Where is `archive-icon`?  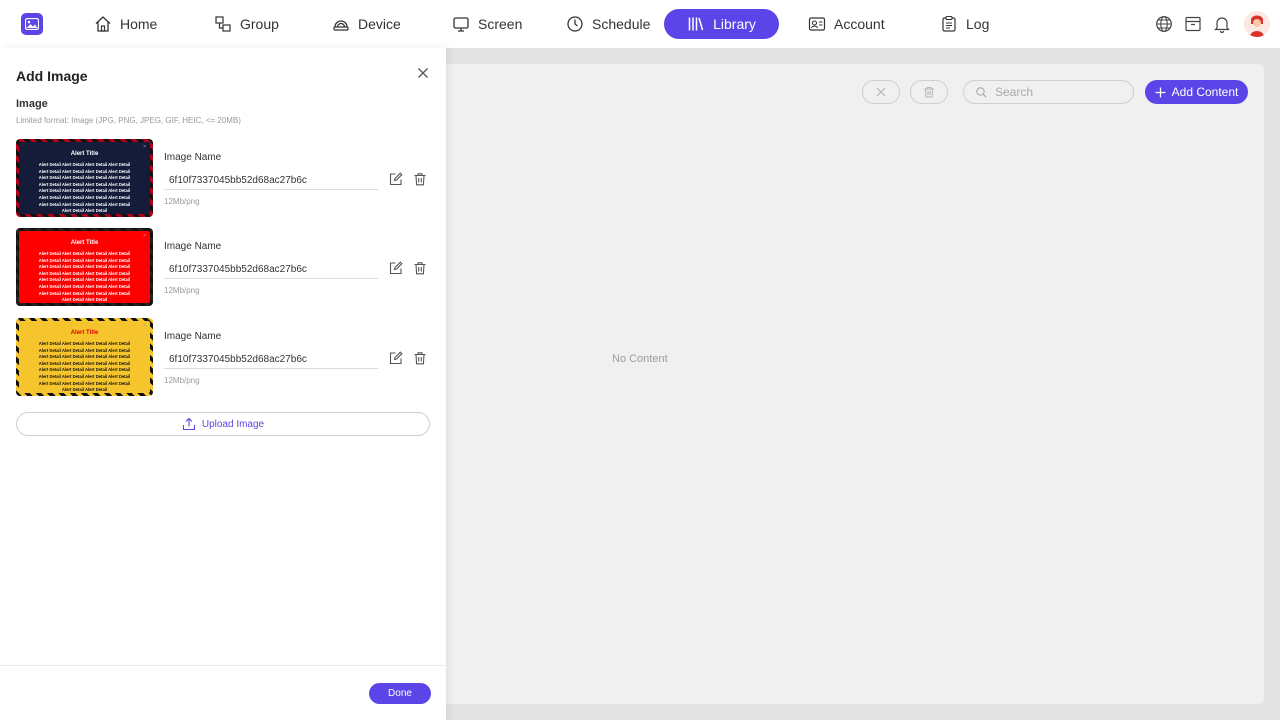
archive-icon is located at coordinates (1193, 24).